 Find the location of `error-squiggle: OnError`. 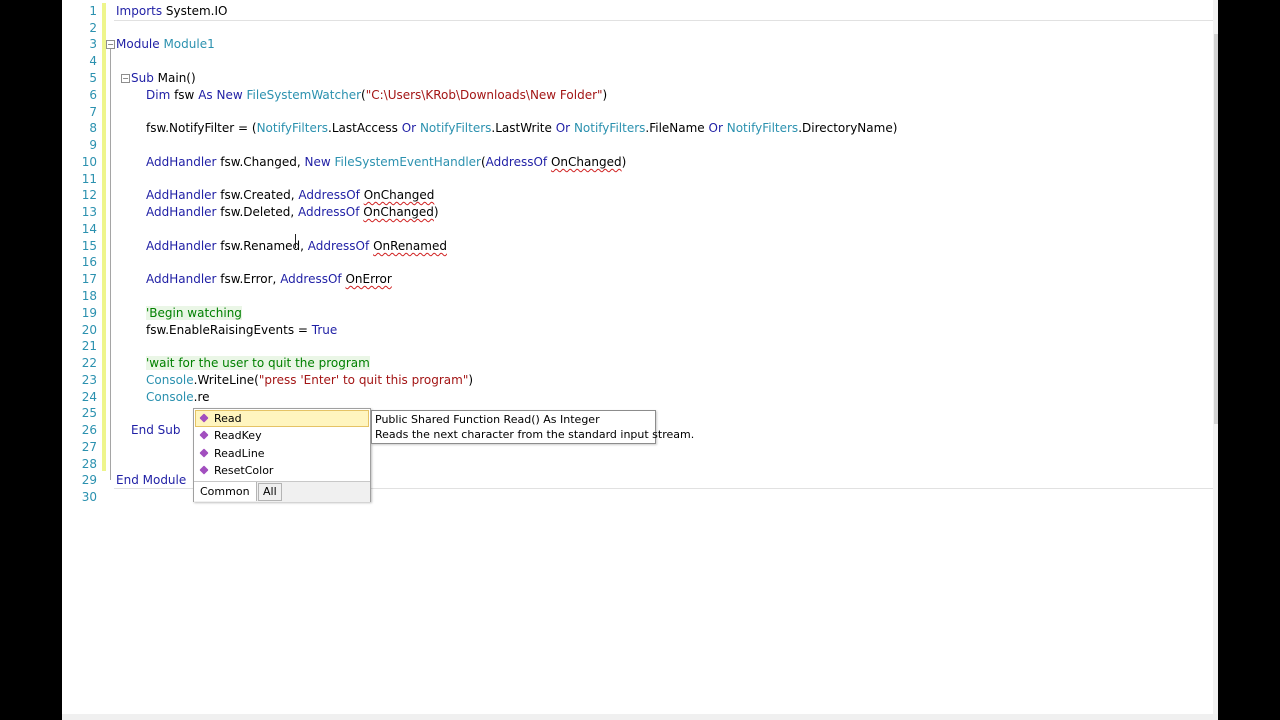

error-squiggle: OnError is located at coordinates (368, 279).